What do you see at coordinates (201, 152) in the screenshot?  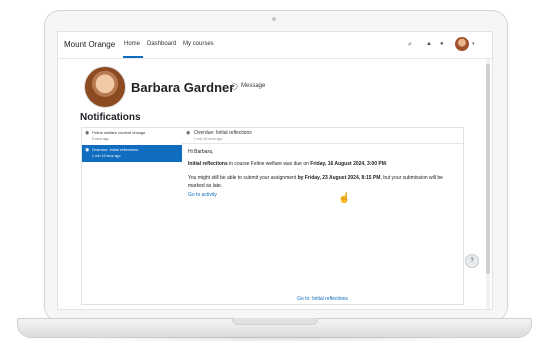 I see `detail-greeting: Hi Barbara,` at bounding box center [201, 152].